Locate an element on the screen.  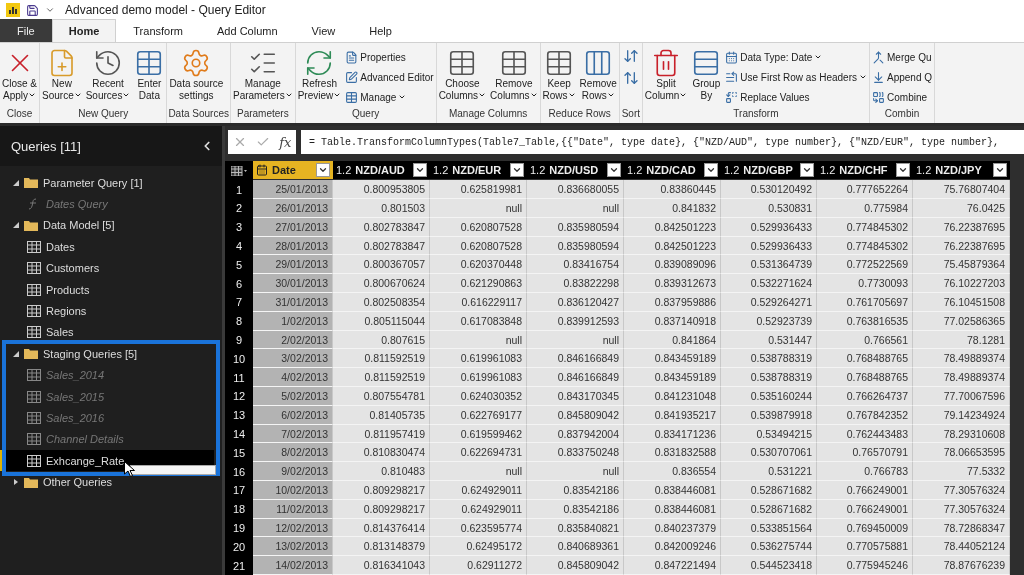
ribbon-button: New Source is located at coordinates (62, 75).